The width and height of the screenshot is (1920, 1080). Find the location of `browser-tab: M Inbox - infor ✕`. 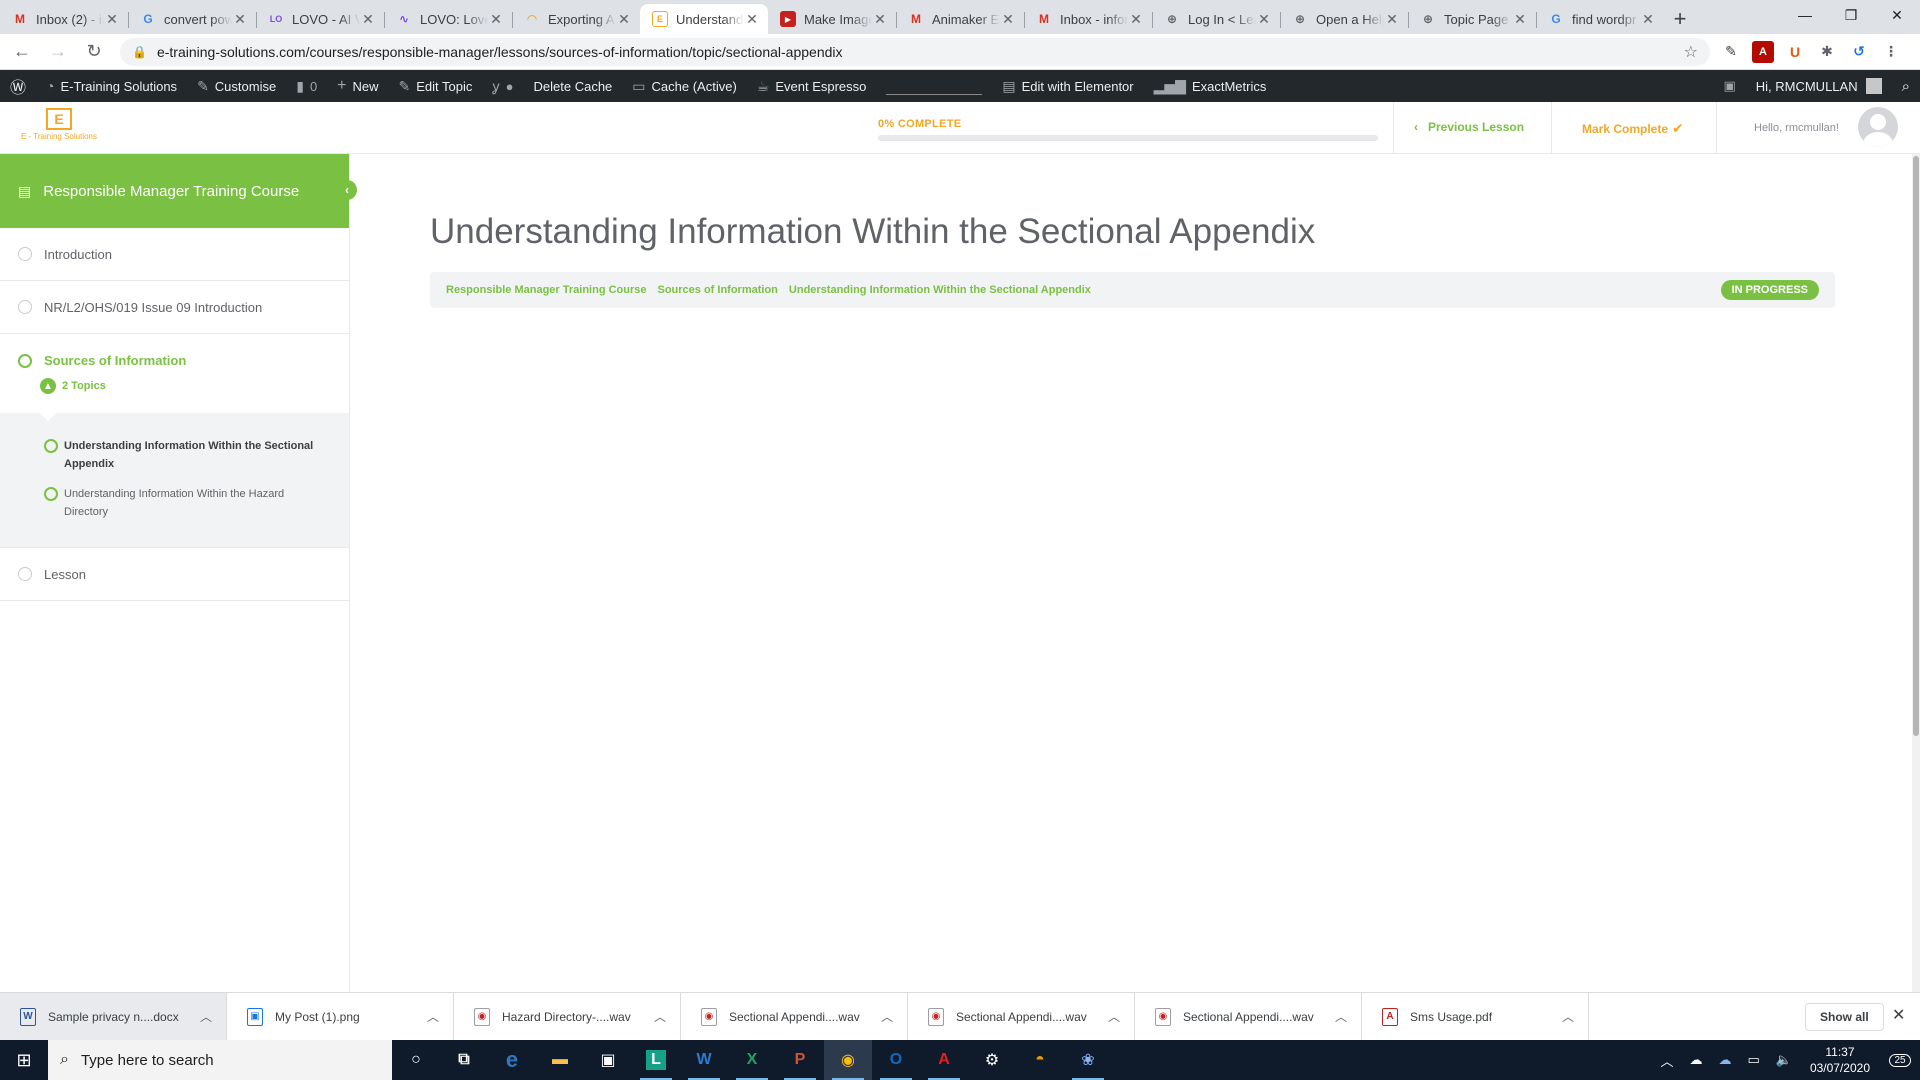

browser-tab: M Inbox - infor ✕ is located at coordinates (1088, 19).